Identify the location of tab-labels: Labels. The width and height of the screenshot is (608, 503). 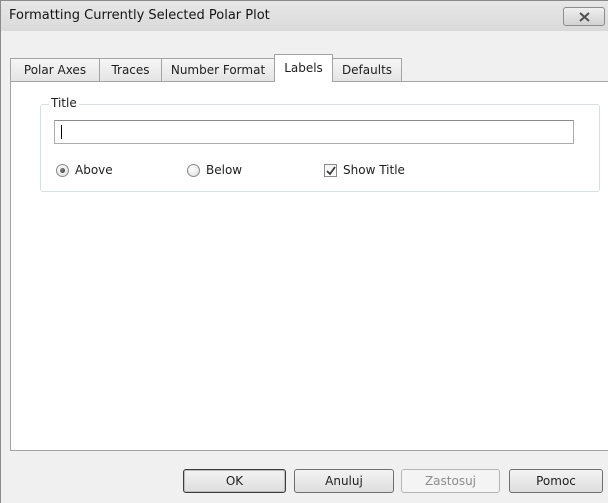
(303, 68).